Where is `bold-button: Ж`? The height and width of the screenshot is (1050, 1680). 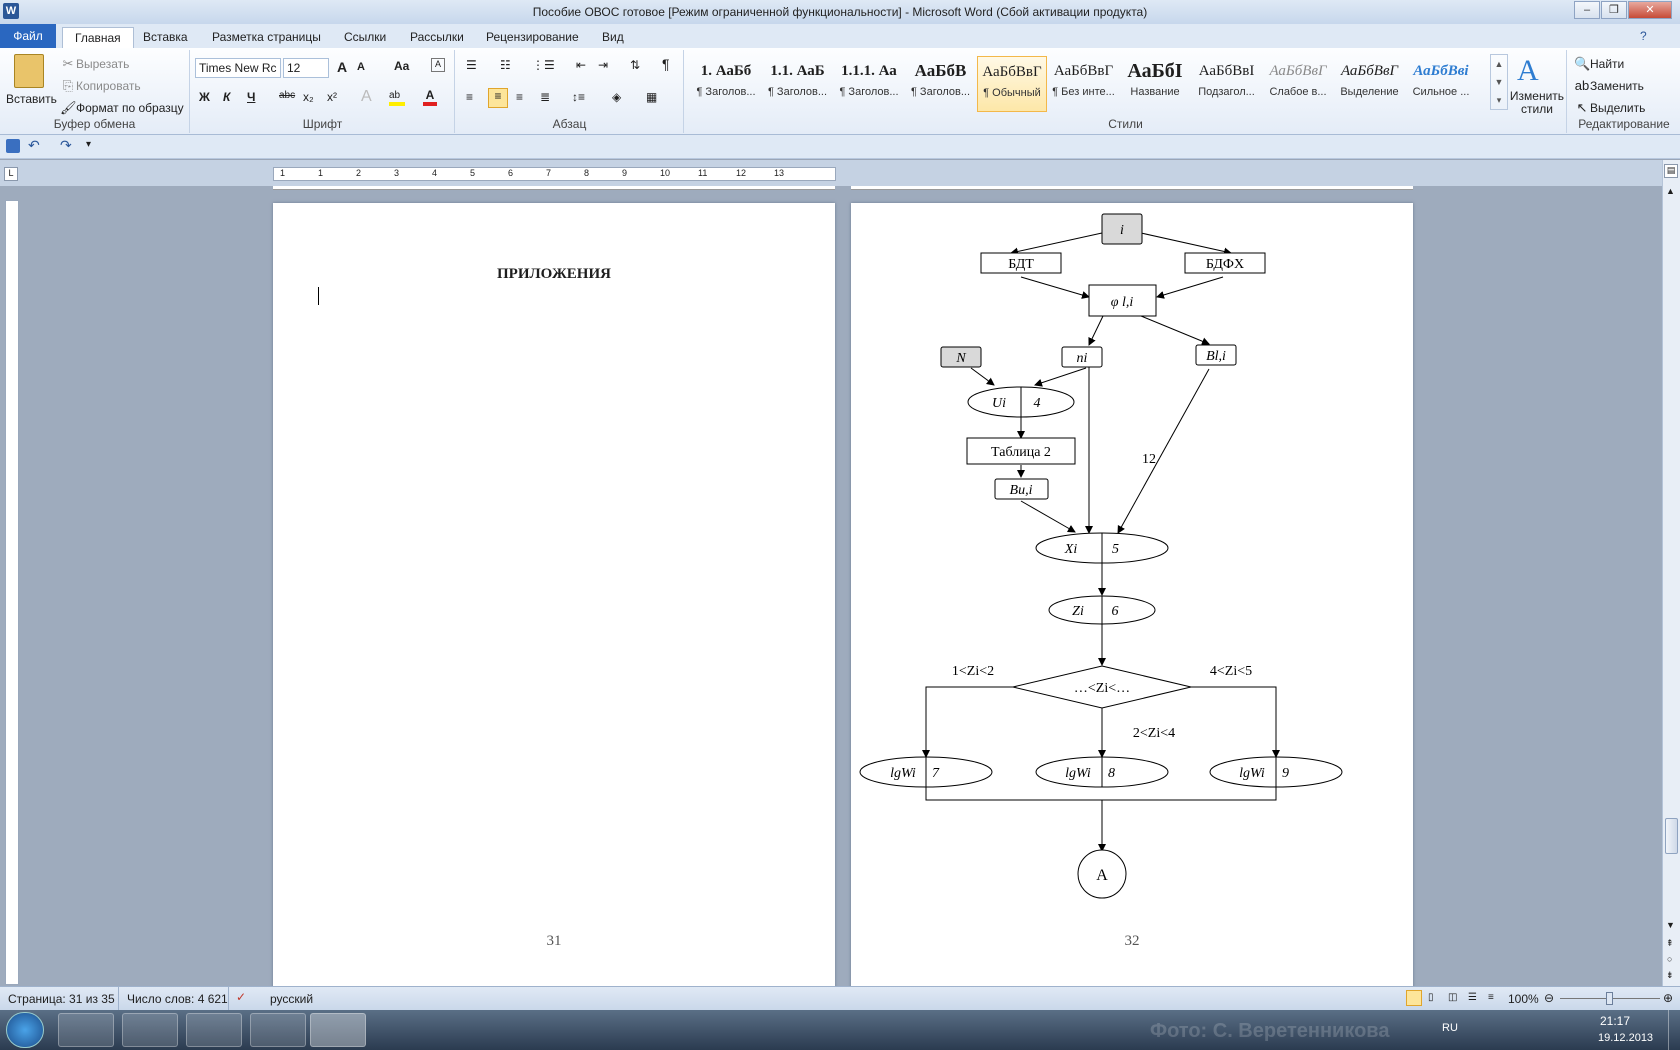
bold-button: Ж is located at coordinates (204, 97).